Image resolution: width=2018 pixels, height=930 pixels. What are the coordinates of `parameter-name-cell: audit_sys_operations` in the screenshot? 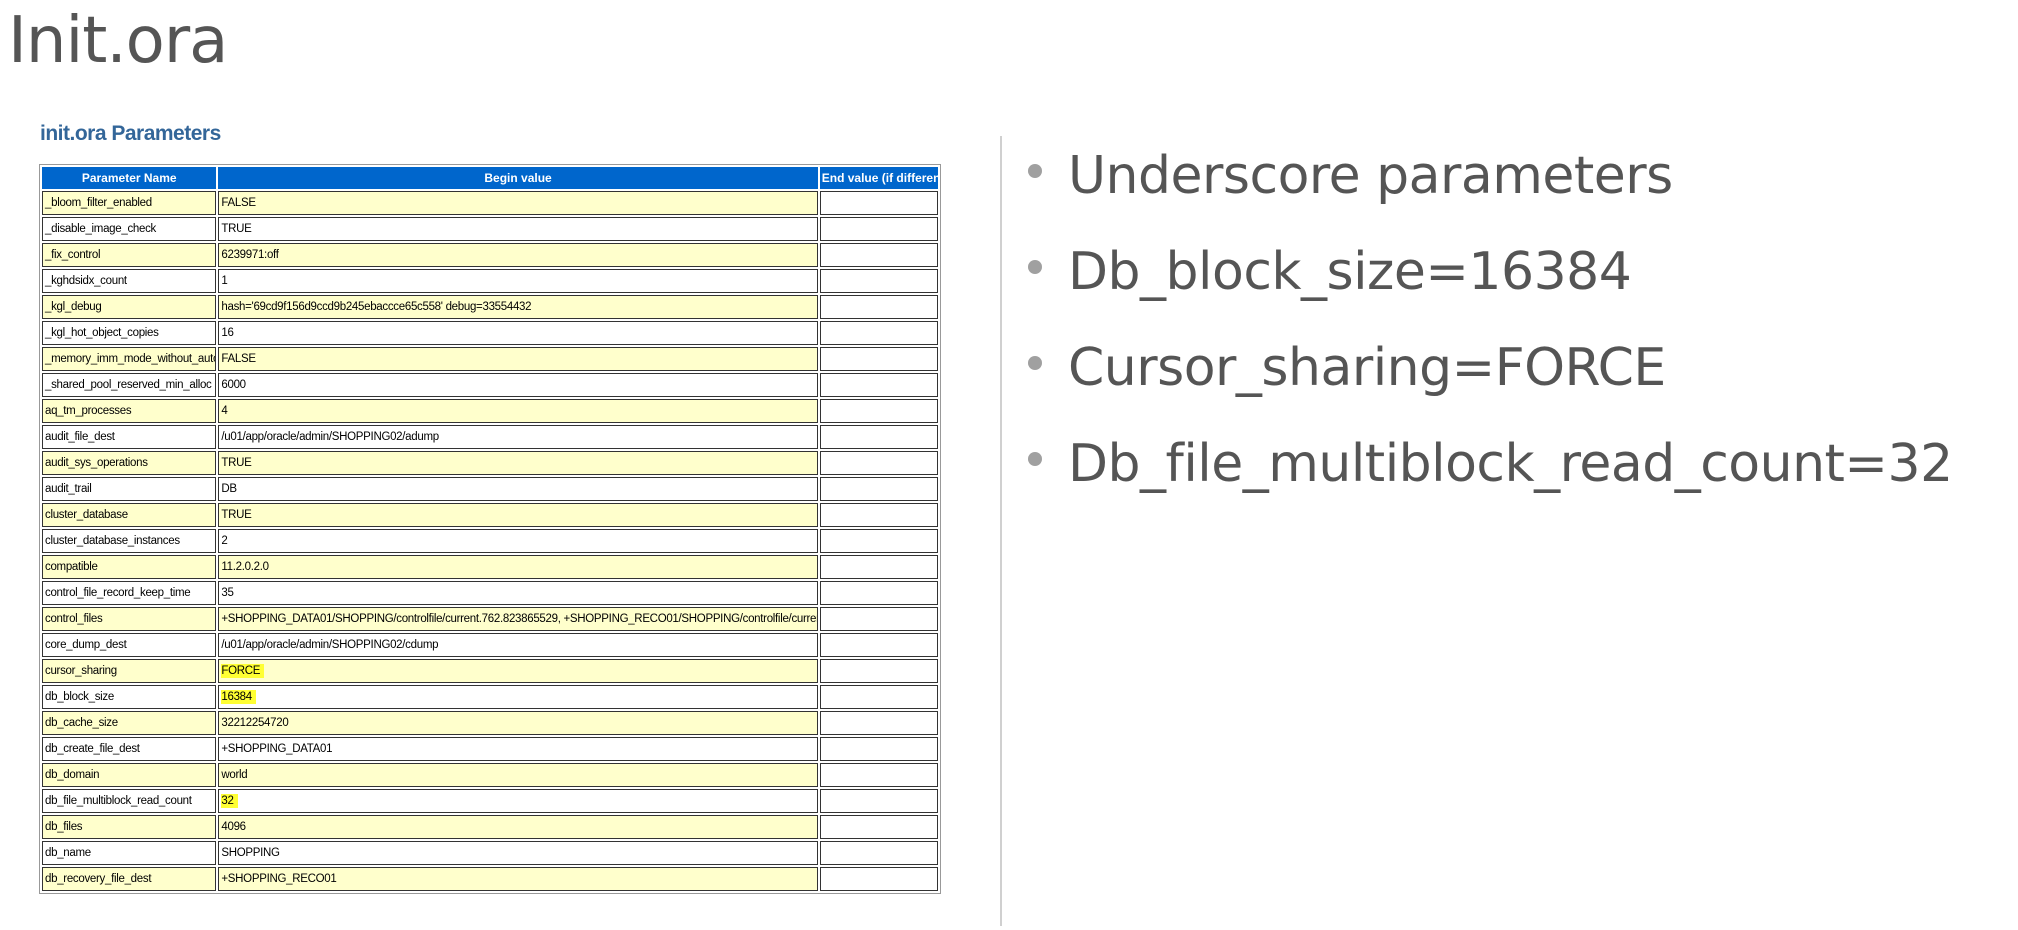 It's located at (129, 463).